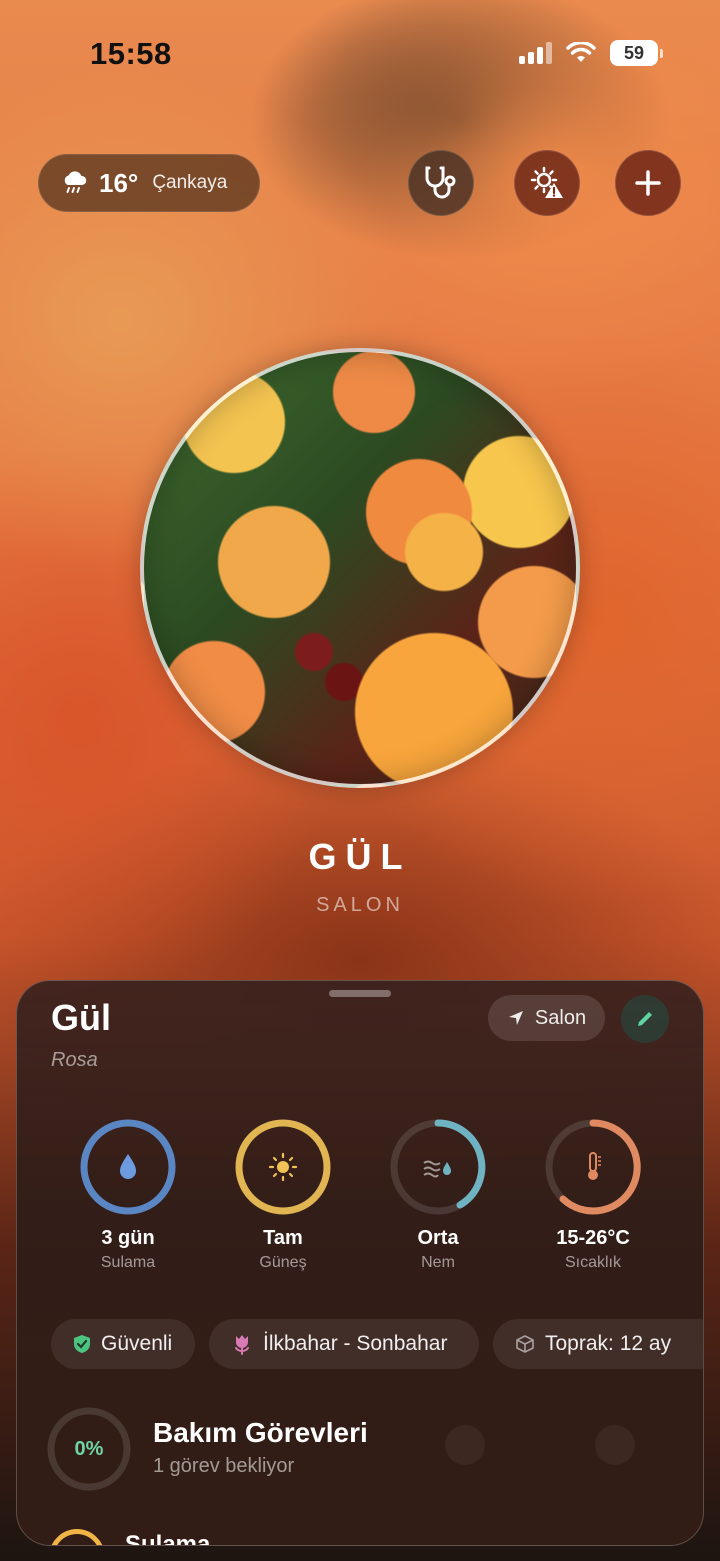 The image size is (720, 1561). I want to click on metric-watering: 3 gün Sulama, so click(128, 1194).